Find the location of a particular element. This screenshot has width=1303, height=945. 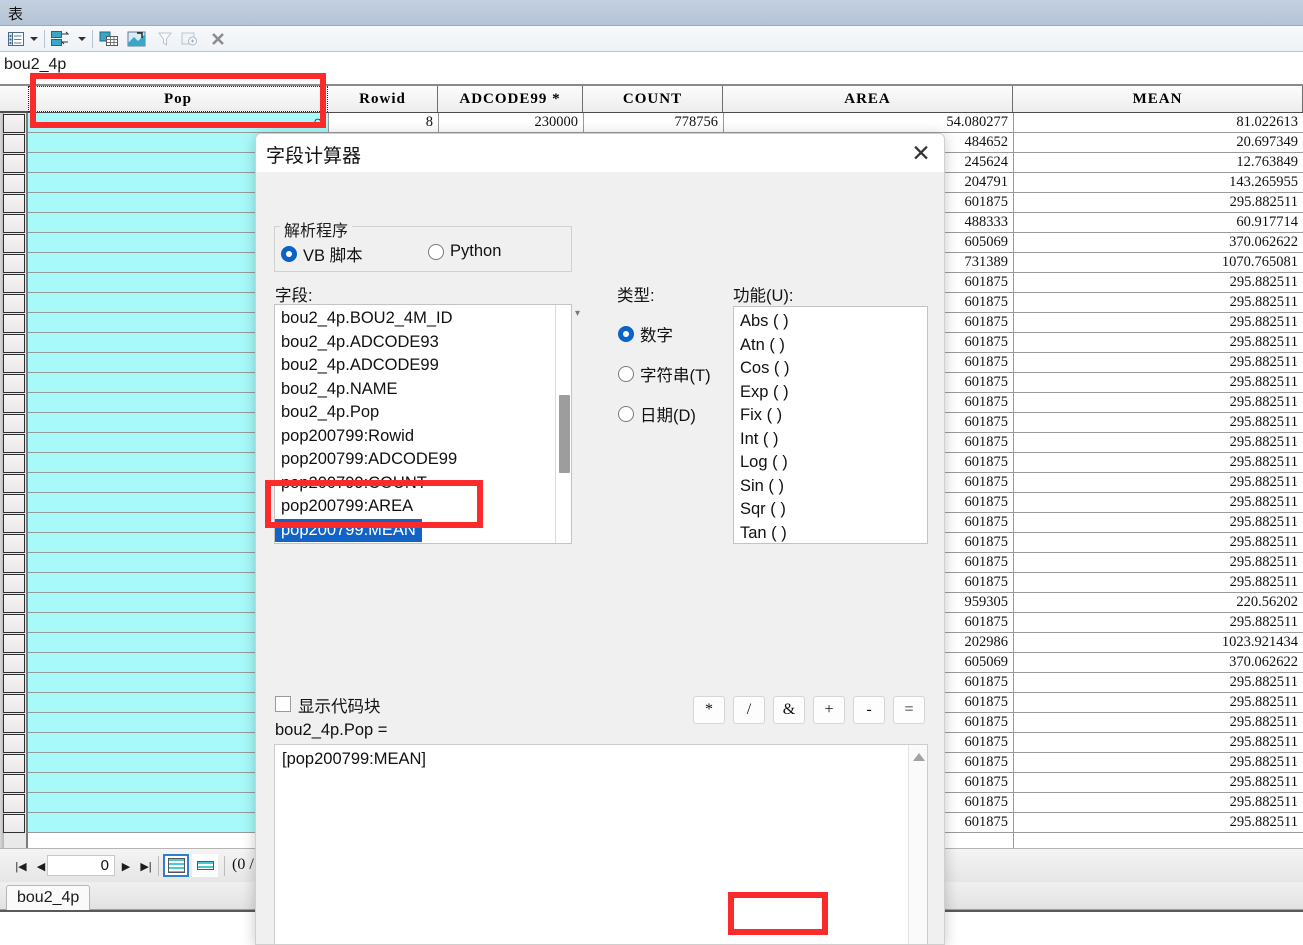

table-cell: 220.56202 is located at coordinates (1158, 603).